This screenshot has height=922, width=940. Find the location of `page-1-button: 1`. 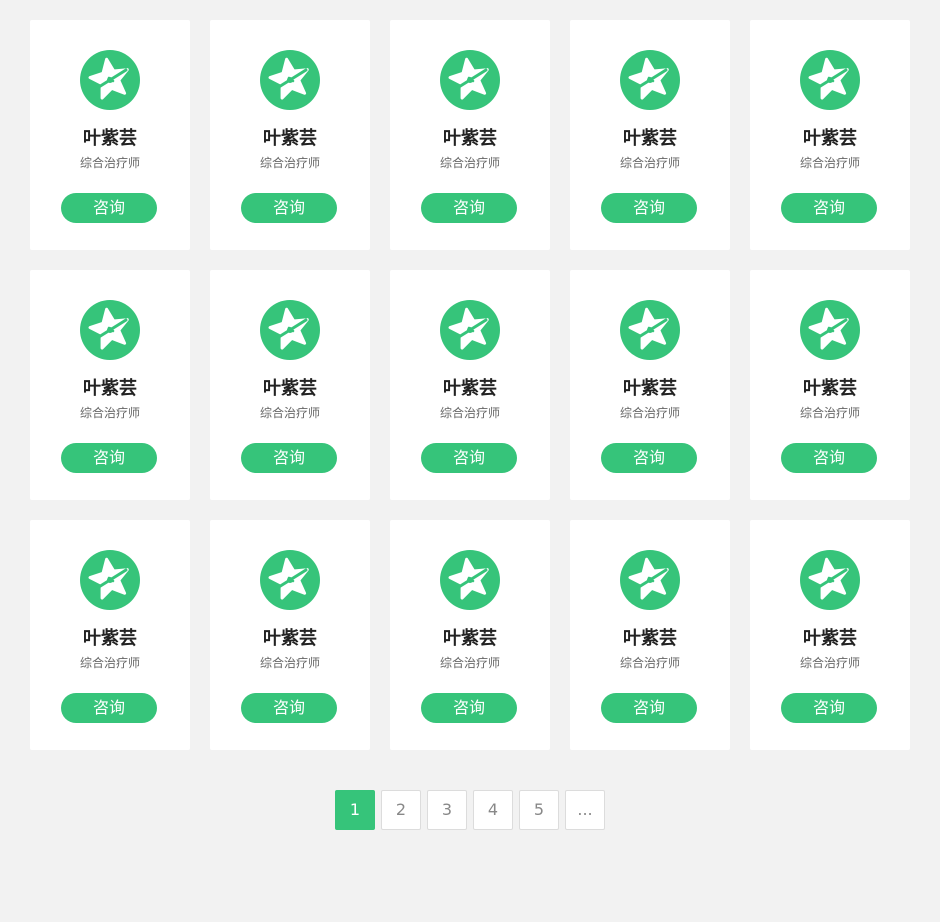

page-1-button: 1 is located at coordinates (355, 810).